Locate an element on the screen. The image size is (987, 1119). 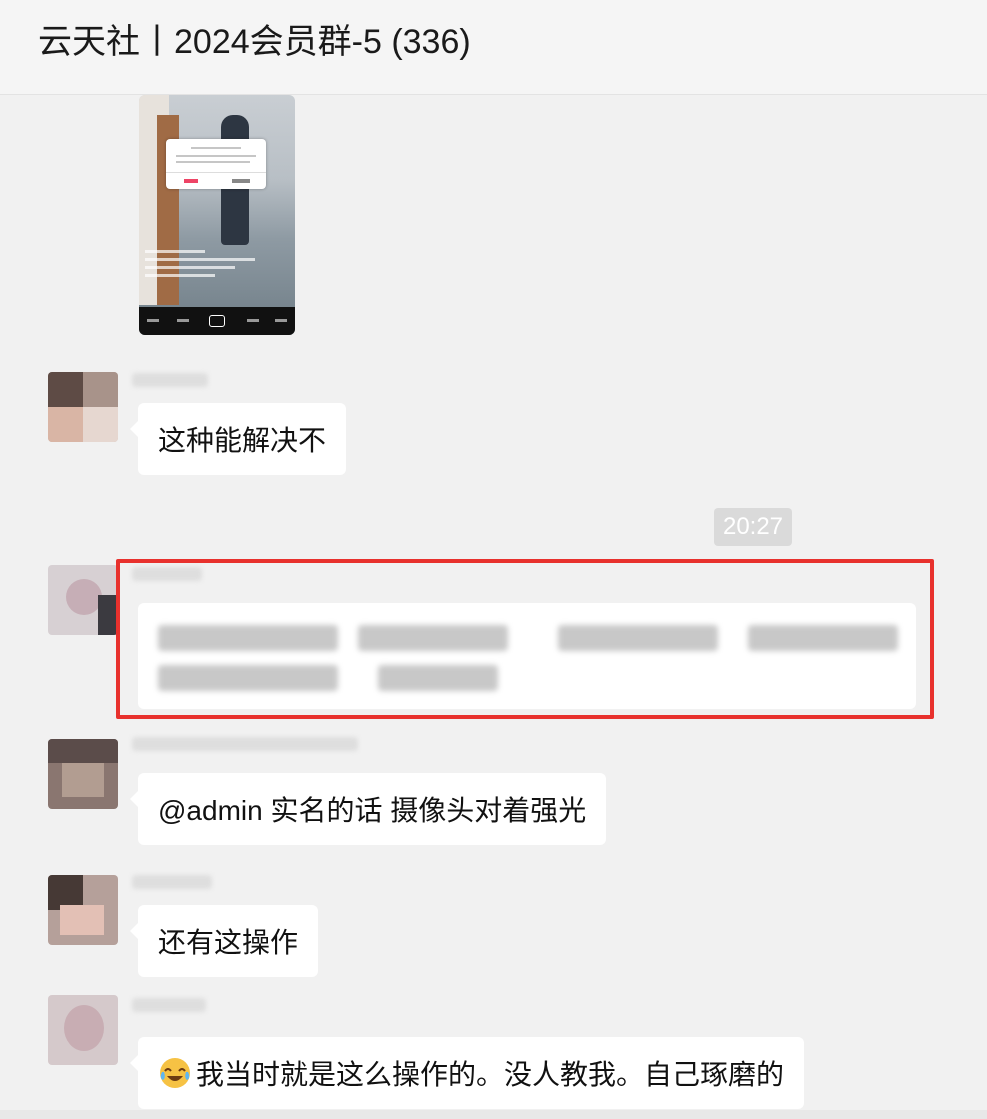
message-bubble: 这种能解决不 is located at coordinates (238, 439).